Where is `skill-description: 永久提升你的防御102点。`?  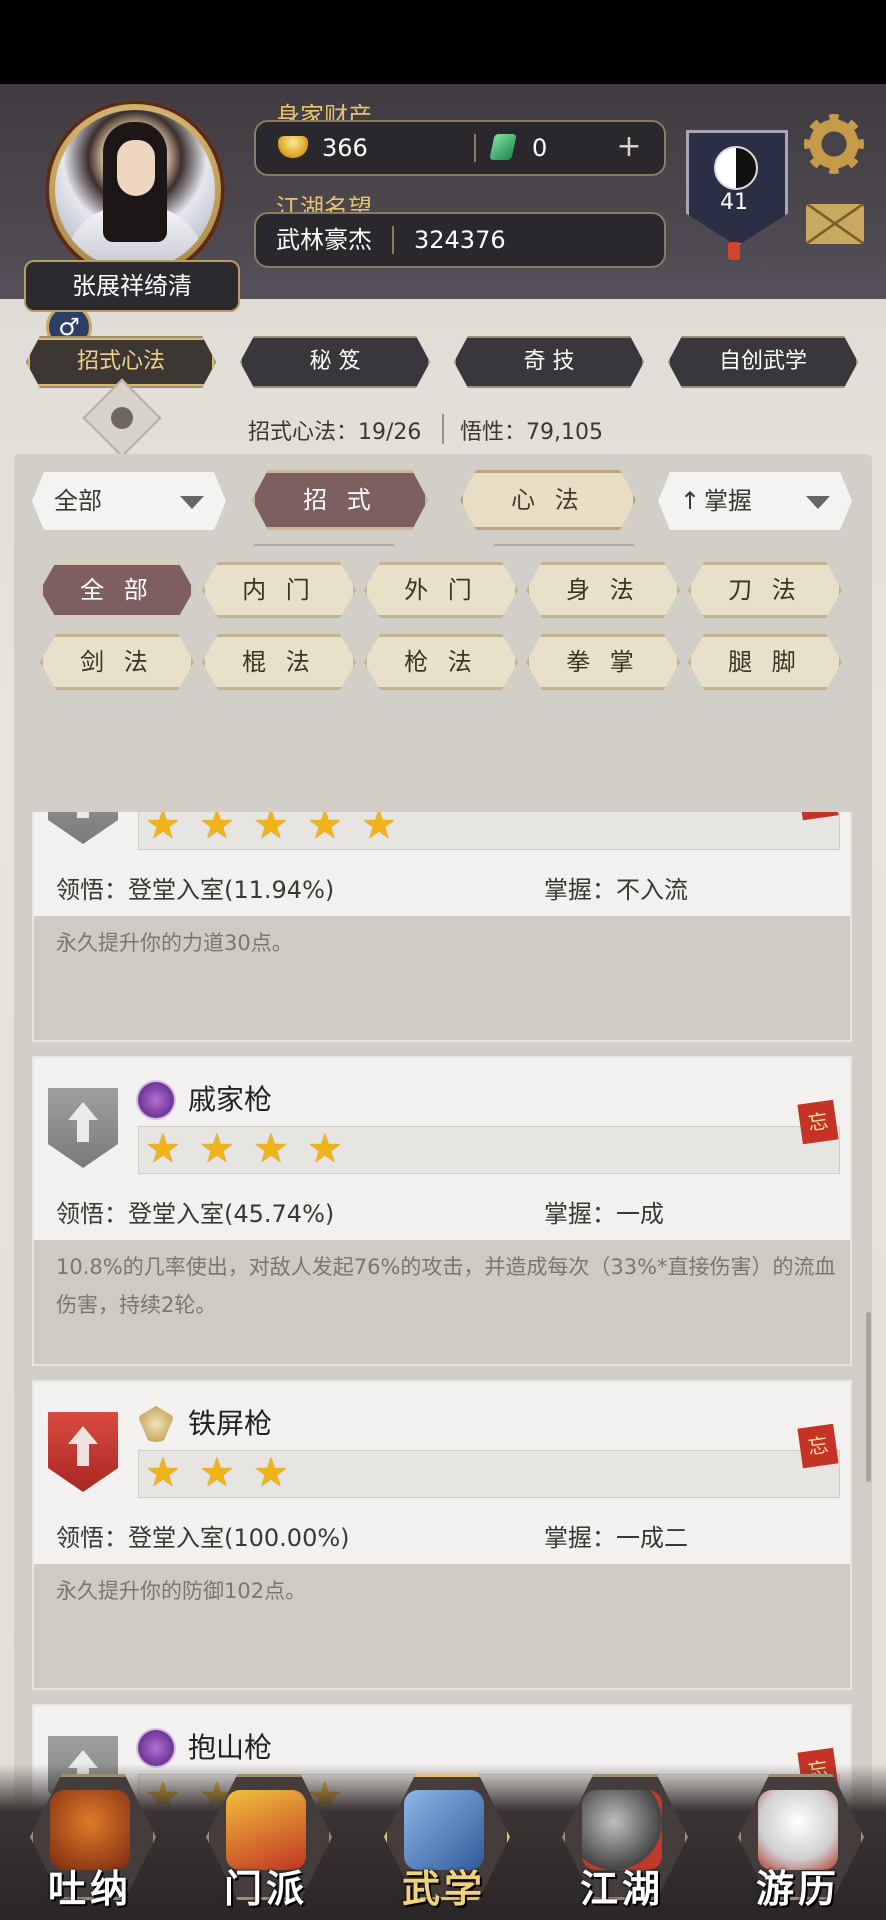 skill-description: 永久提升你的防御102点。 is located at coordinates (181, 1591).